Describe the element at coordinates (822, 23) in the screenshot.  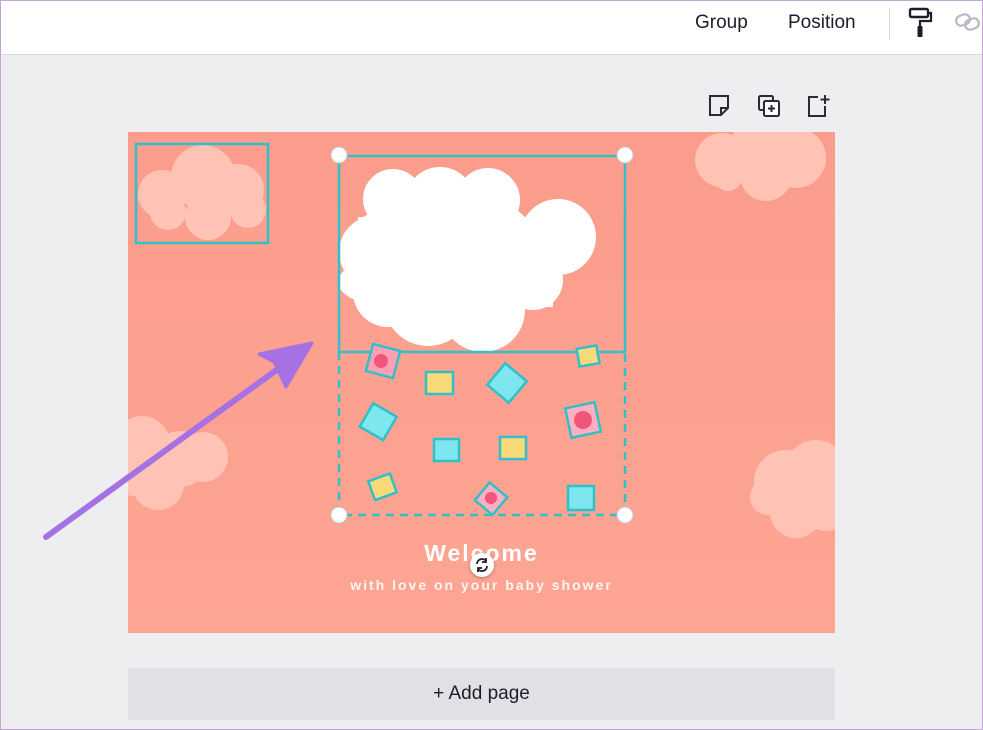
I see `position-button: Position` at that location.